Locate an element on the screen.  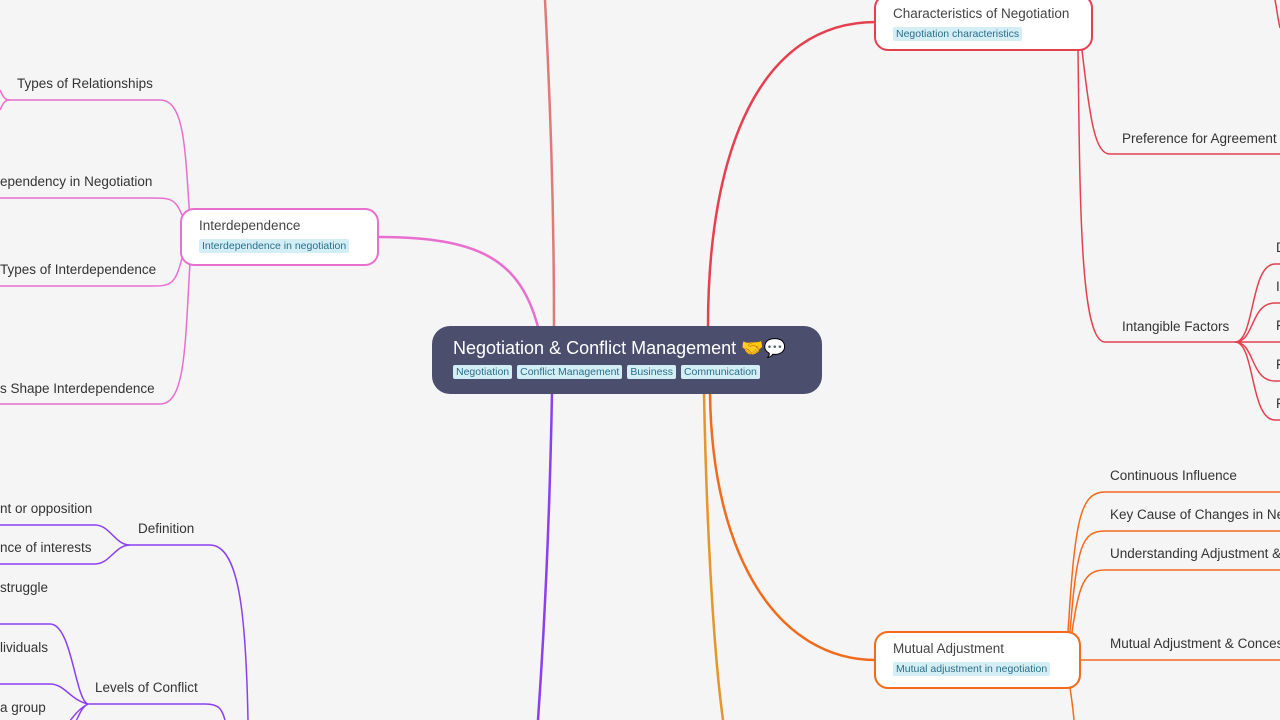
label-interests: nce of interests is located at coordinates (46, 548).